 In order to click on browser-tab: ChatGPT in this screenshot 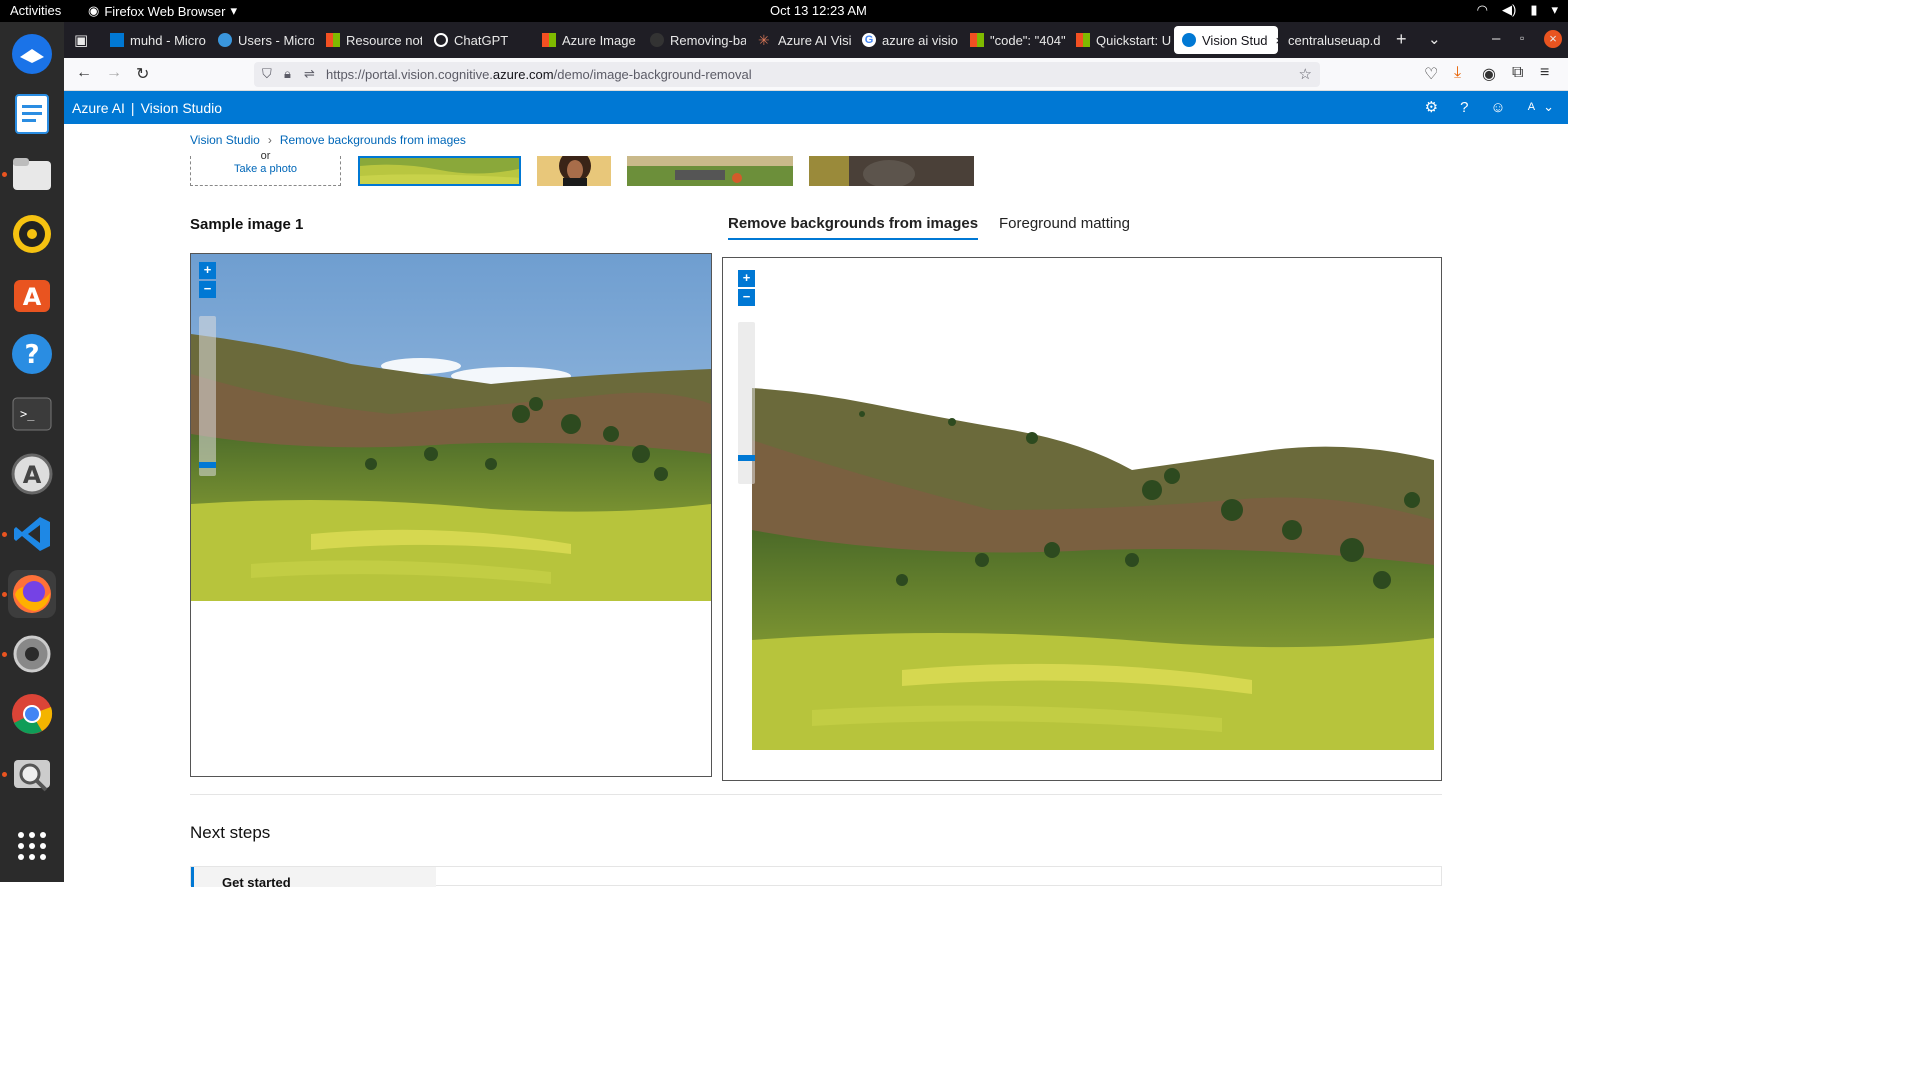, I will do `click(478, 40)`.